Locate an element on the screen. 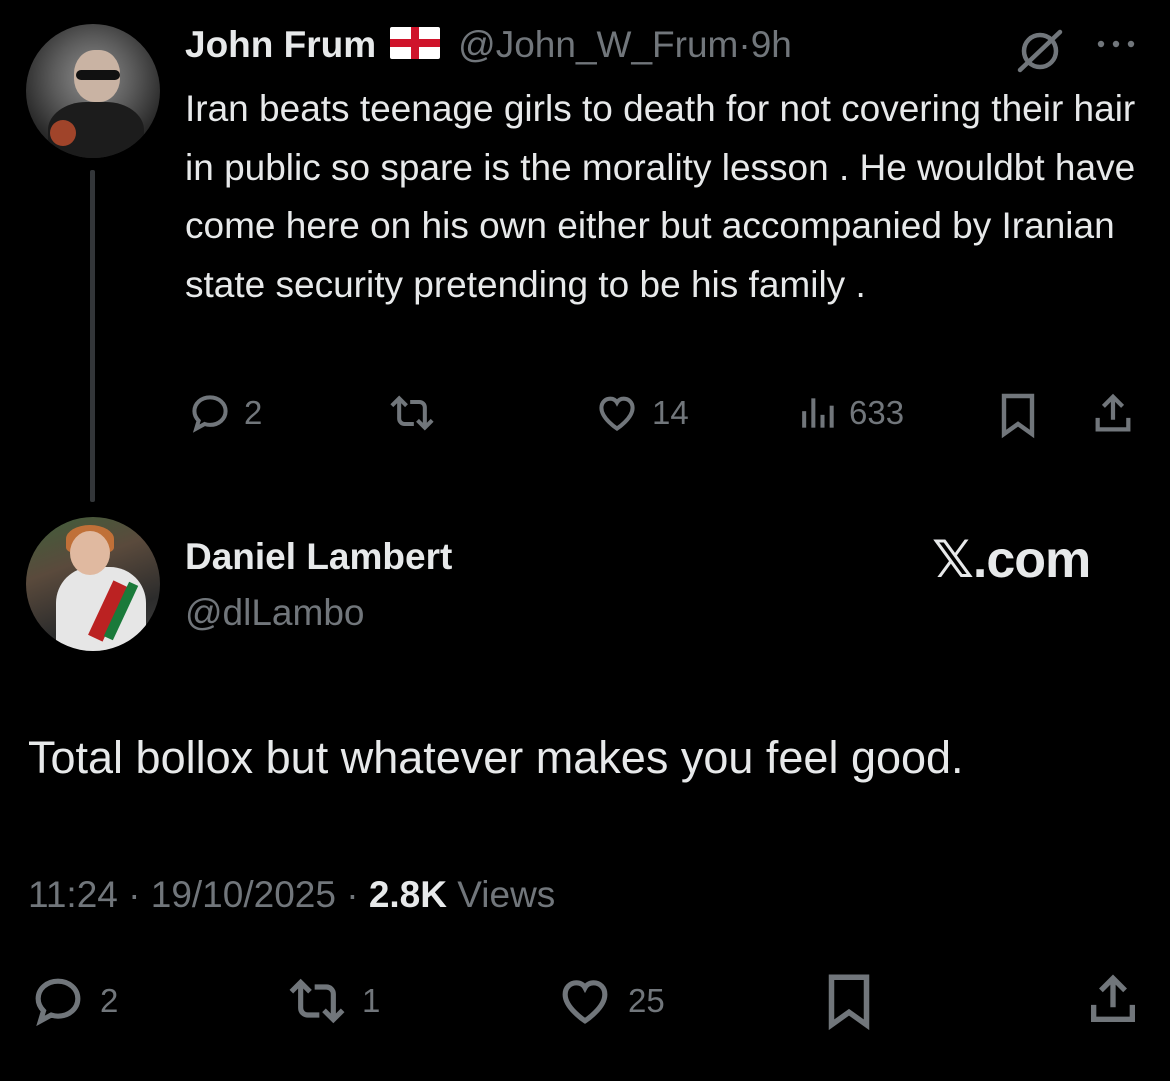 Image resolution: width=1170 pixels, height=1081 pixels. author-name: Daniel Lambert is located at coordinates (318, 557).